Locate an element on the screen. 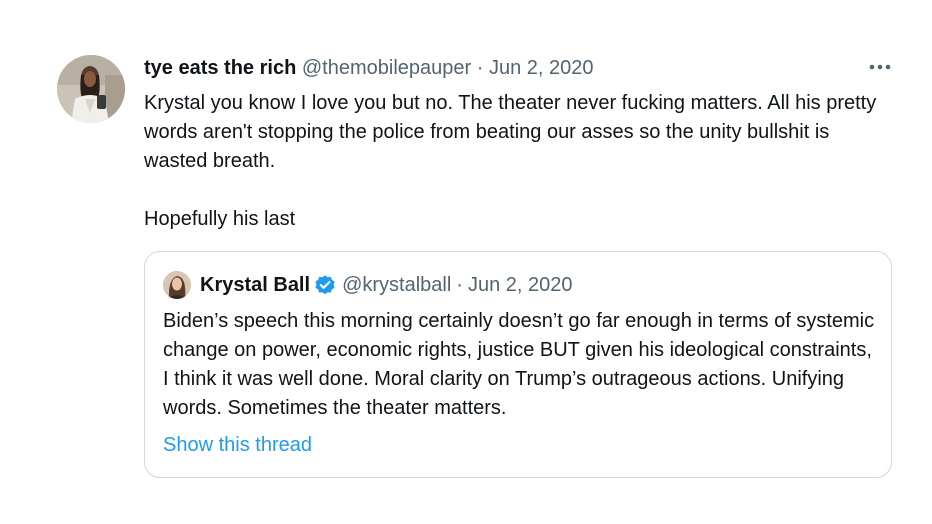  quoted-tweet-header: Krystal Ball @krystalball · Jun 2, 2020 is located at coordinates (386, 285).